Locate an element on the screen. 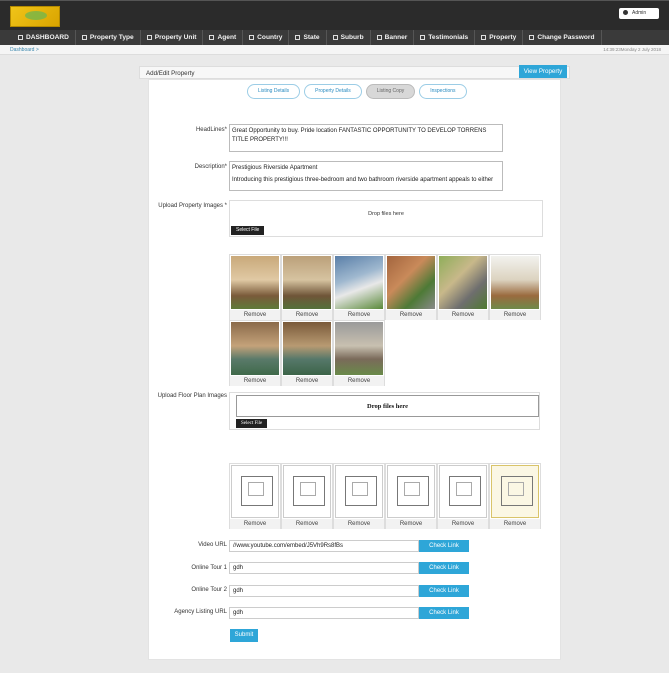  nav-property-unit: Property Unit is located at coordinates (172, 37).